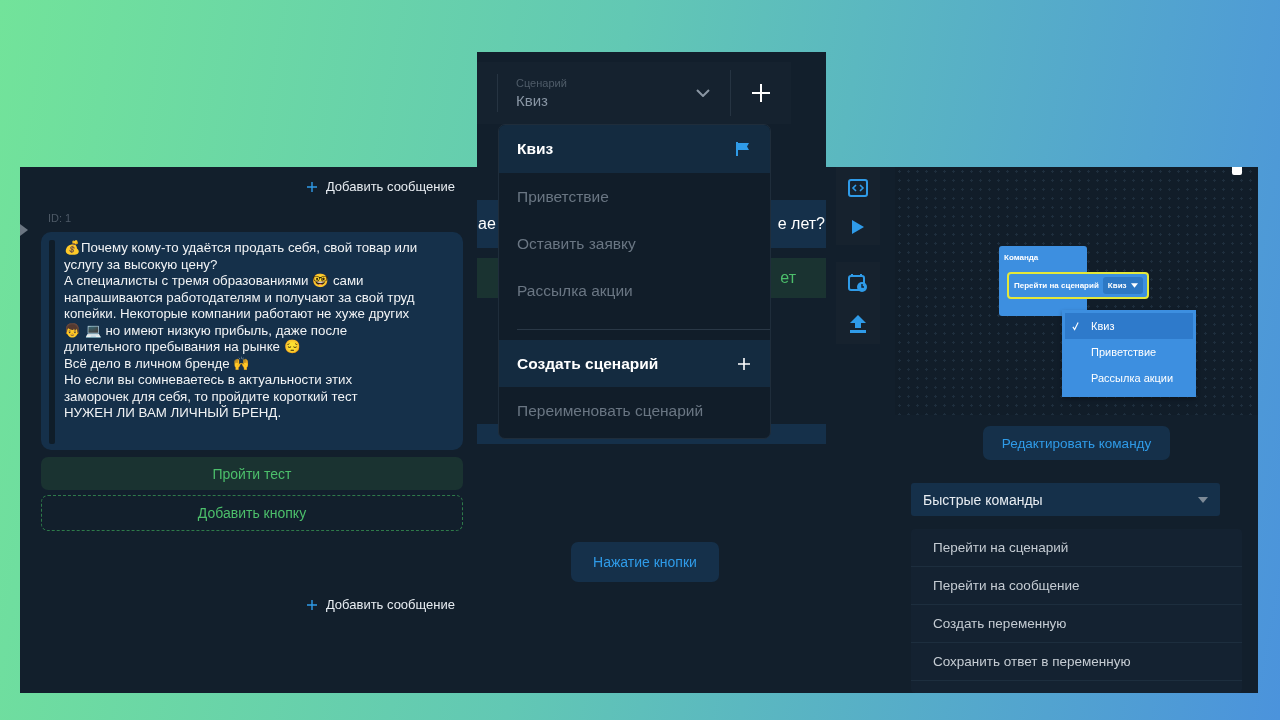 This screenshot has height=720, width=1280. I want to click on select-label: Сценарий, so click(541, 83).